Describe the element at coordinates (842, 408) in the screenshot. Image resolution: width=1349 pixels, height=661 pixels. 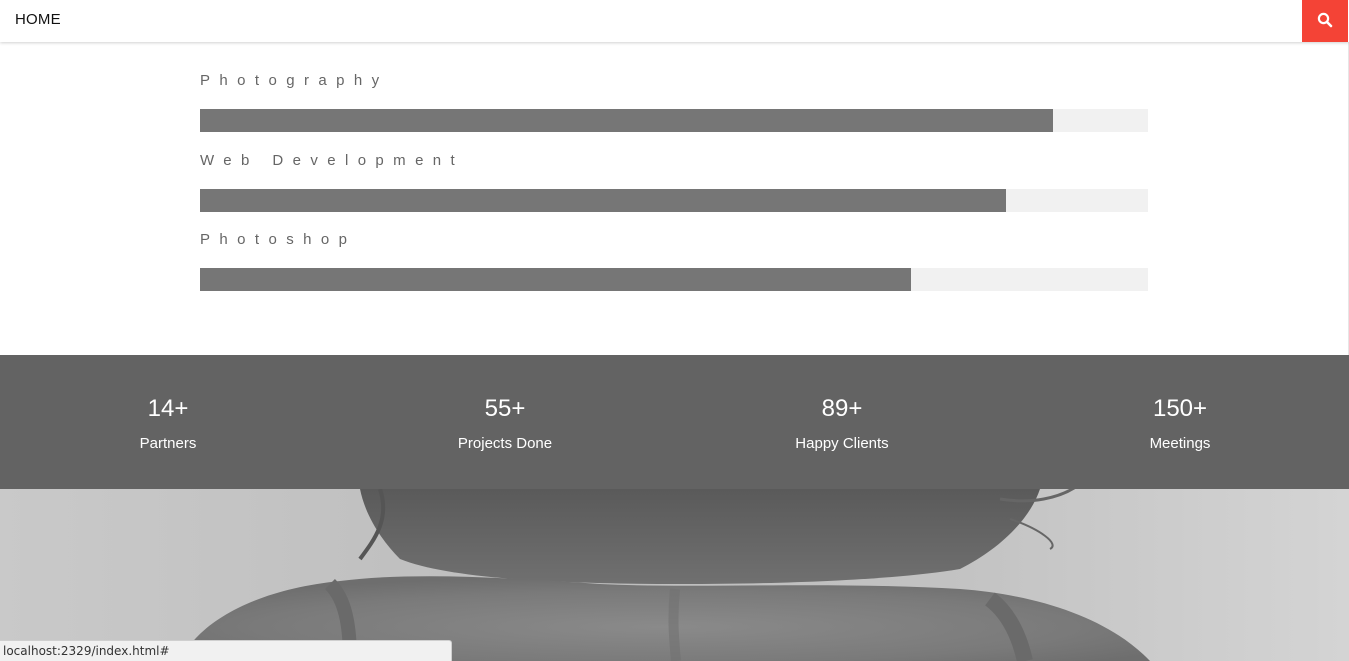
I see `stat-number: 89+` at that location.